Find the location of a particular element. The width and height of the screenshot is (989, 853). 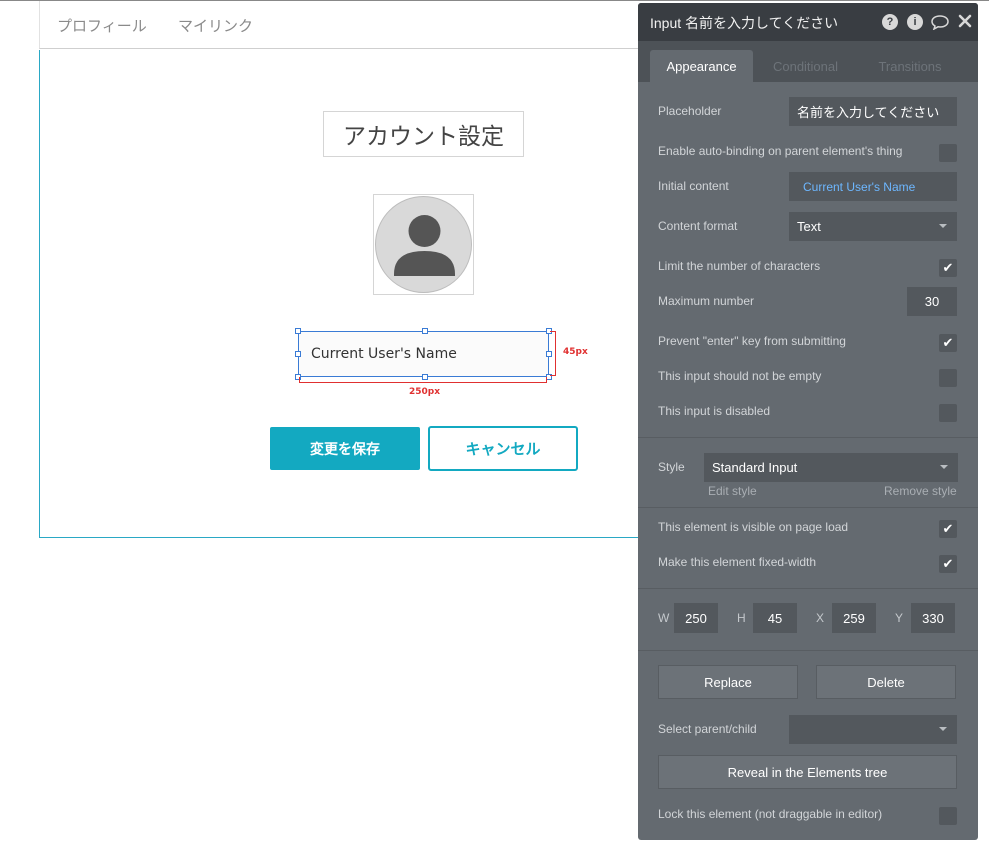

width-label: W is located at coordinates (664, 618).